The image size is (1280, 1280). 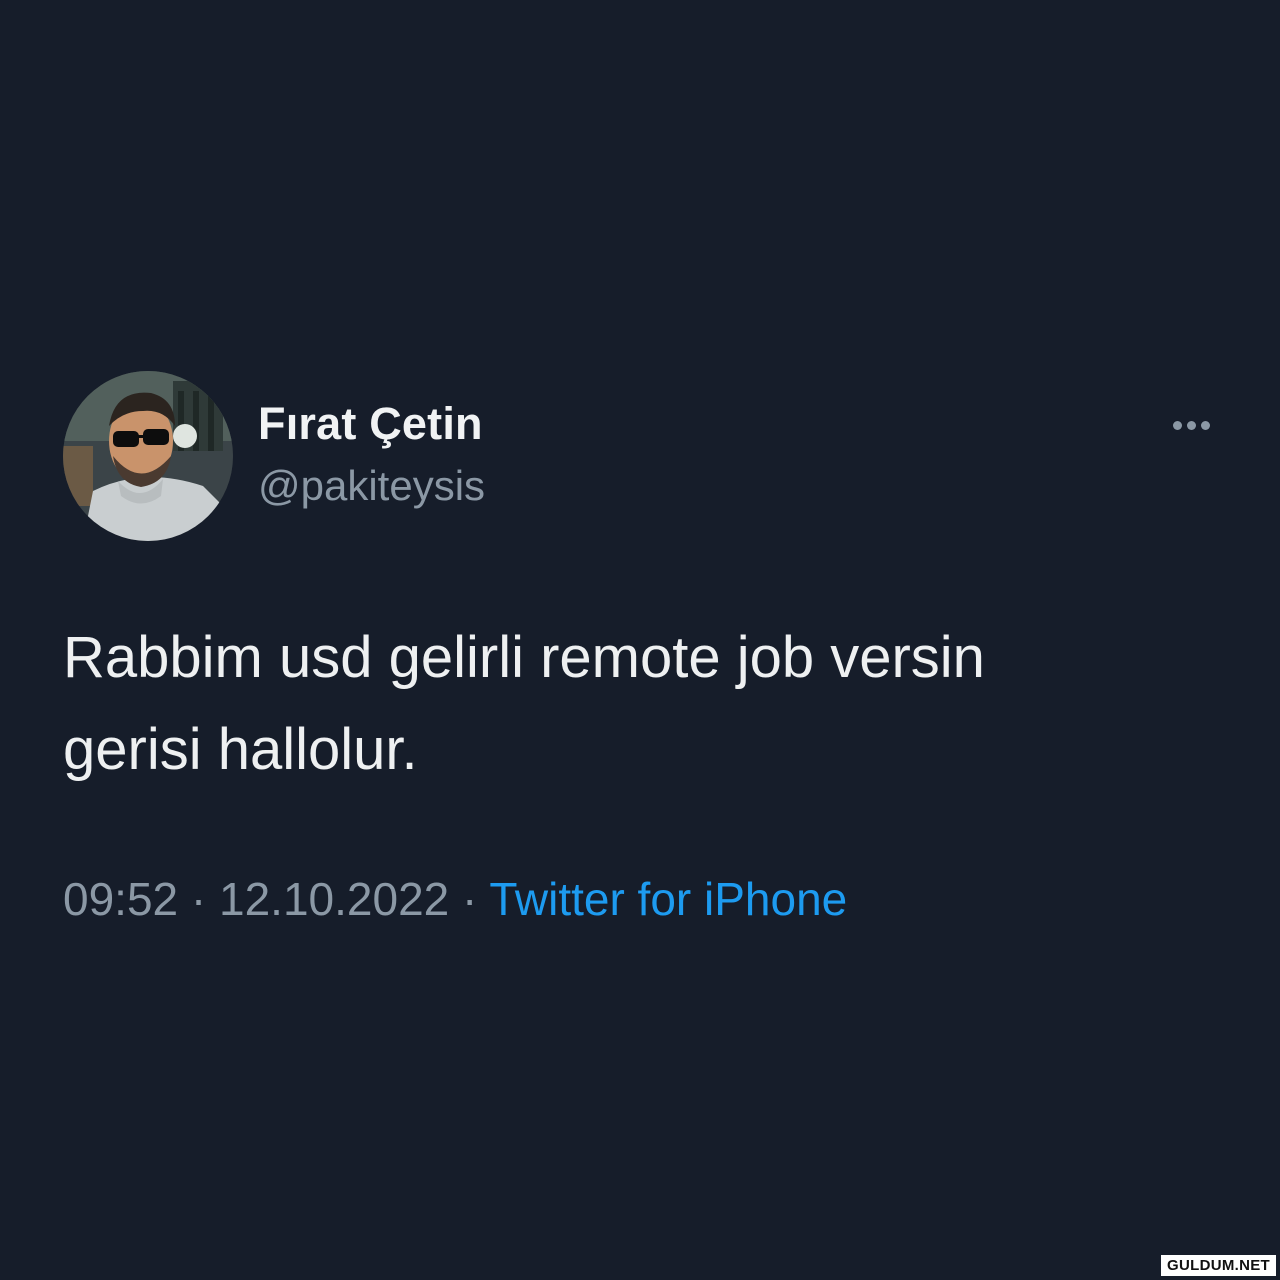 What do you see at coordinates (455, 899) in the screenshot?
I see `tweet-metadata: 09:52 · 12.10.2022 · Twitter for iPhone` at bounding box center [455, 899].